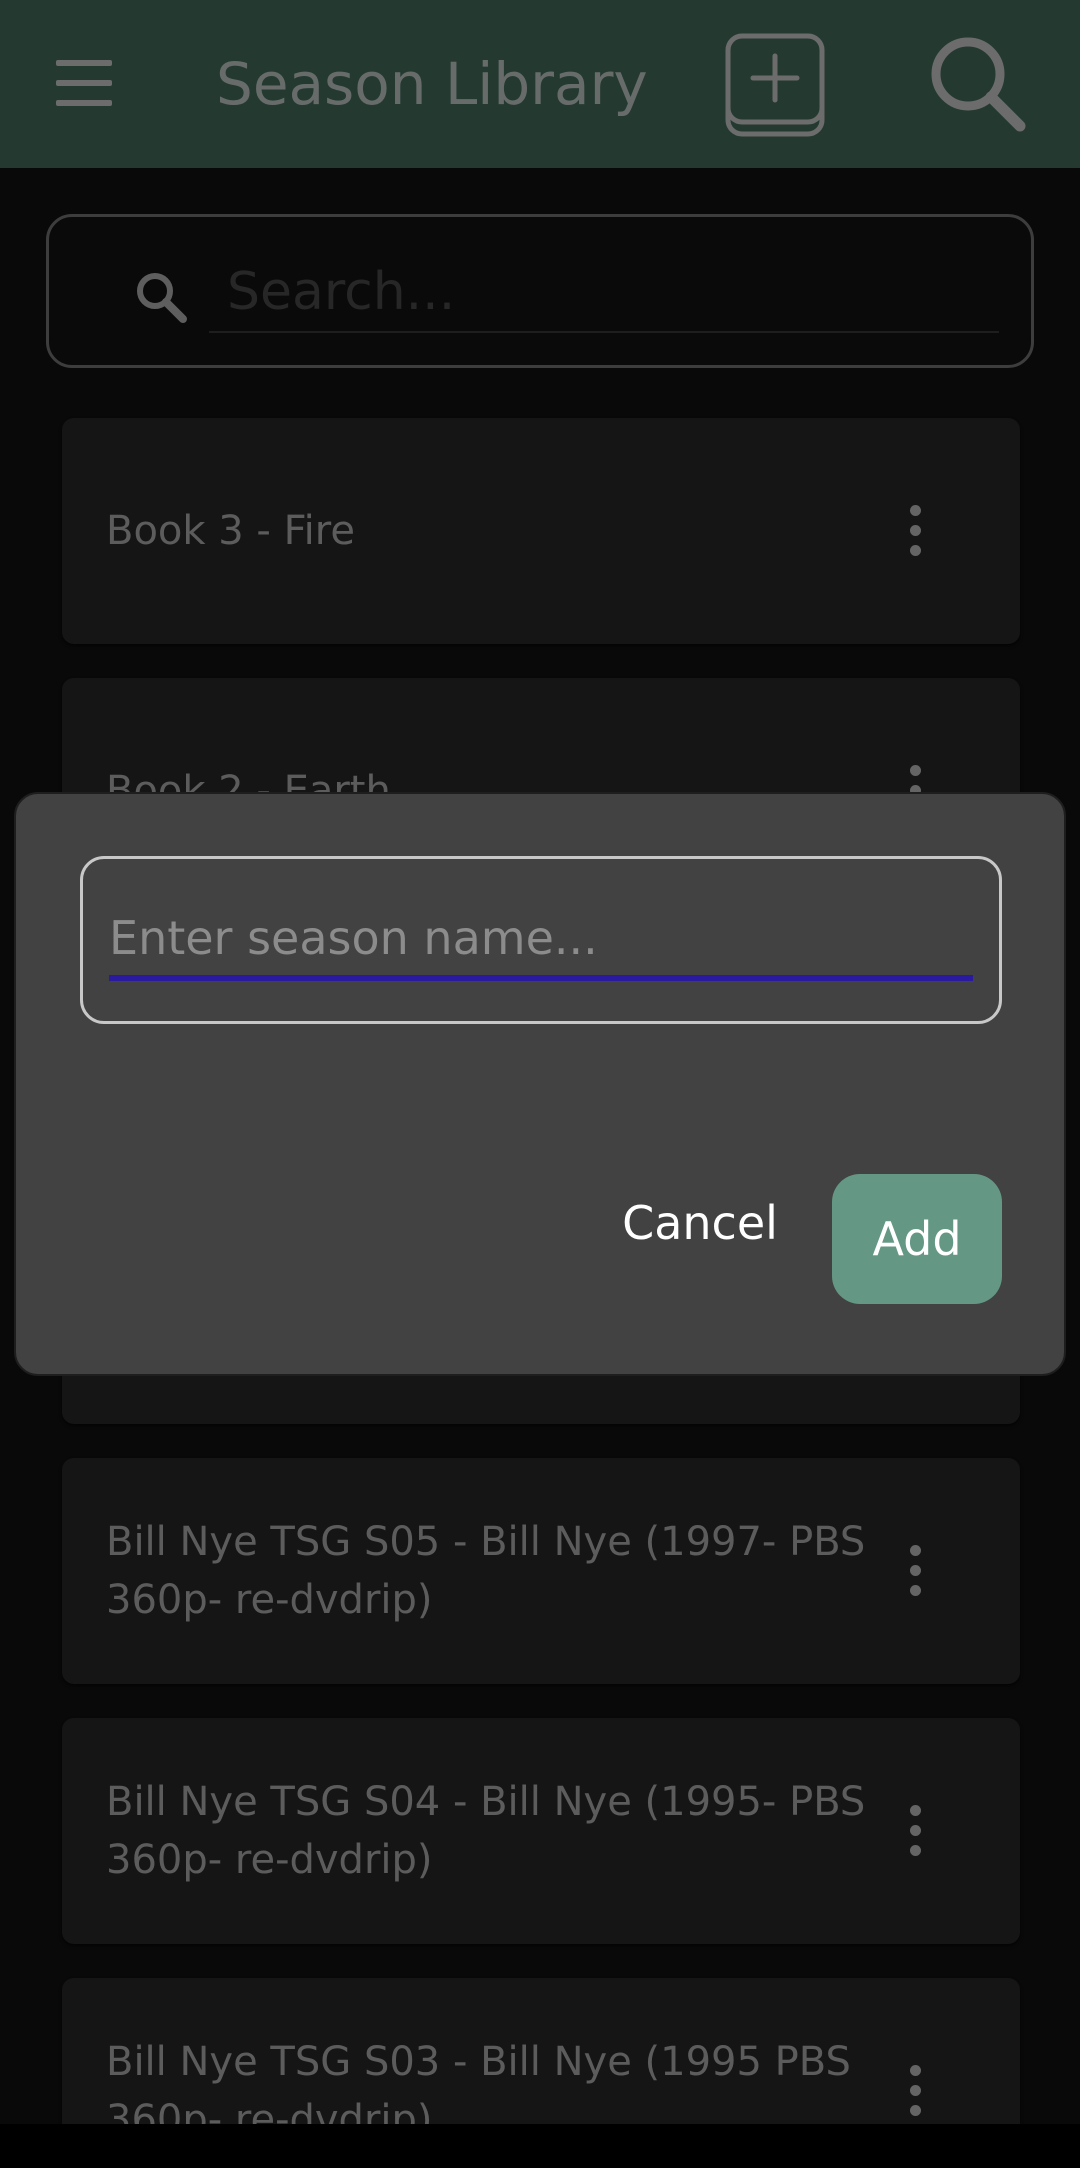 The height and width of the screenshot is (2168, 1080). I want to click on season-name-field, so click(541, 940).